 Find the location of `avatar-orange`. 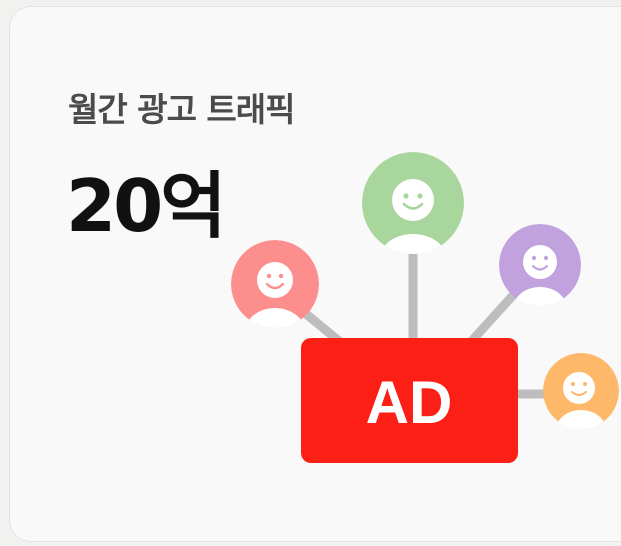

avatar-orange is located at coordinates (581, 391).